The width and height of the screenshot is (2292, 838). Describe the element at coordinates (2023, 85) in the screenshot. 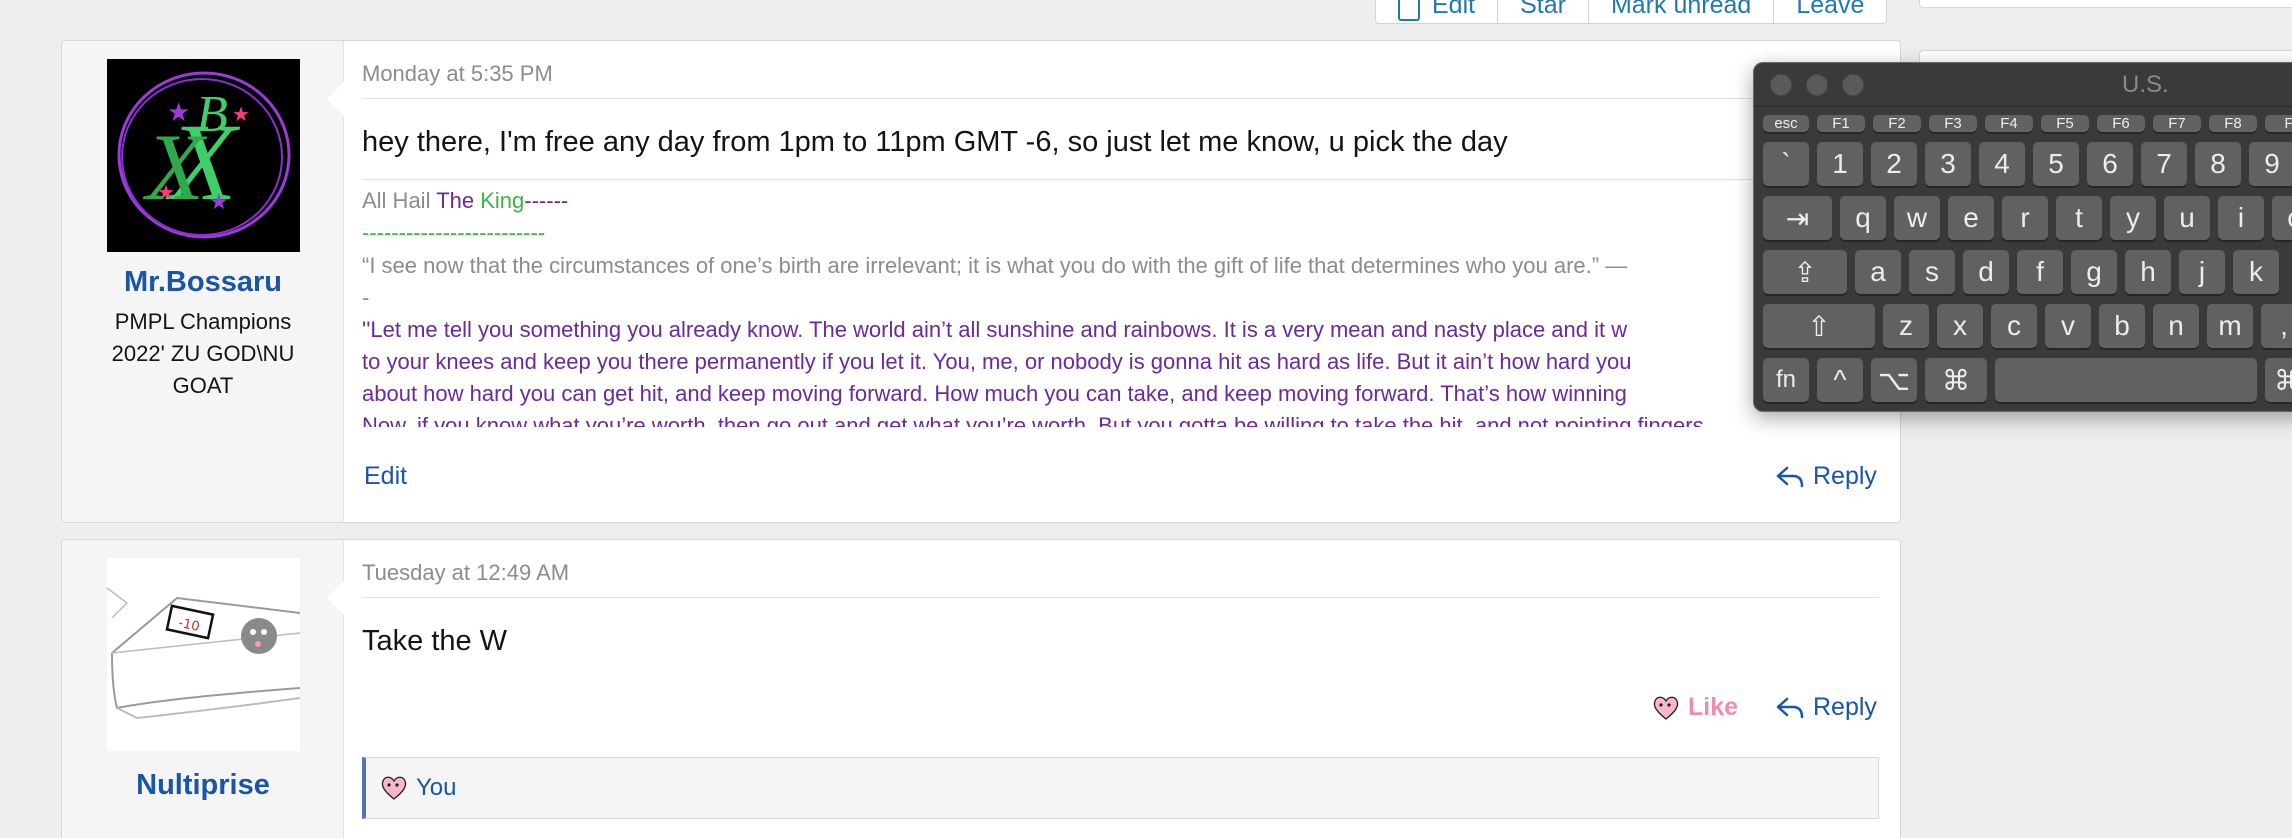

I see `keyboard-viewer-titlebar` at that location.